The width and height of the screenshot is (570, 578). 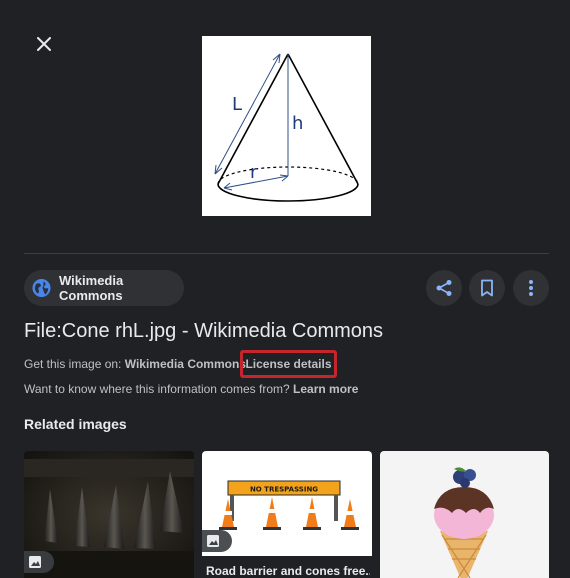 What do you see at coordinates (75, 424) in the screenshot?
I see `related-images-heading: Related images` at bounding box center [75, 424].